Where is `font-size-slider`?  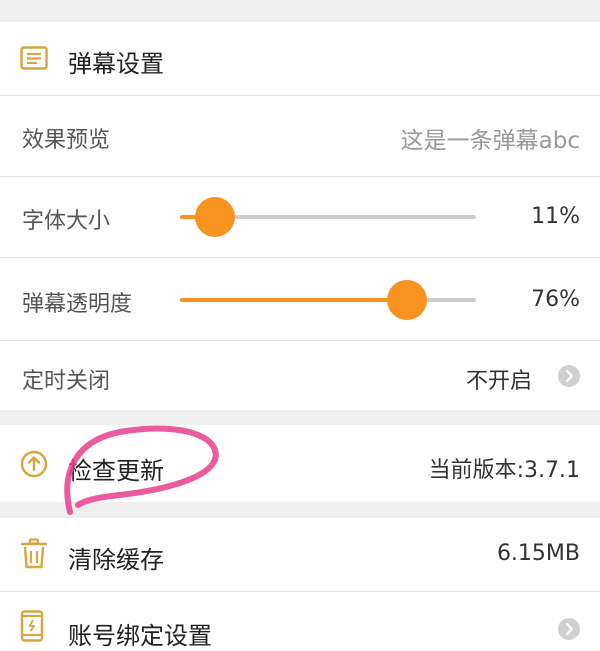 font-size-slider is located at coordinates (328, 217).